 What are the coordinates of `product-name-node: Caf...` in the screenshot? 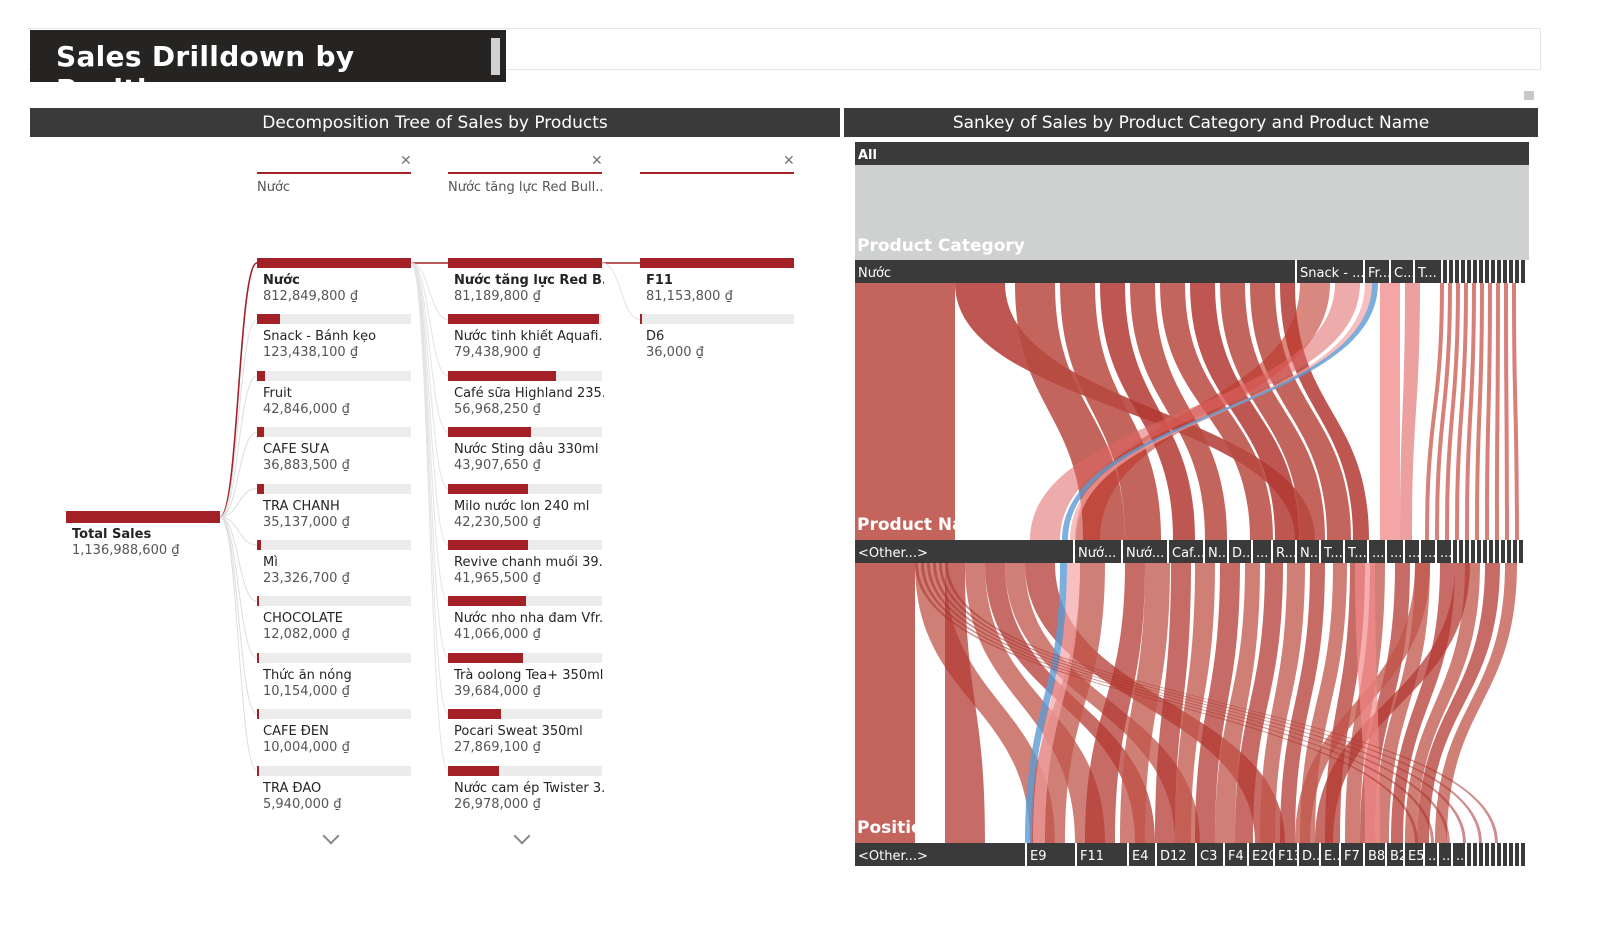 It's located at (1186, 551).